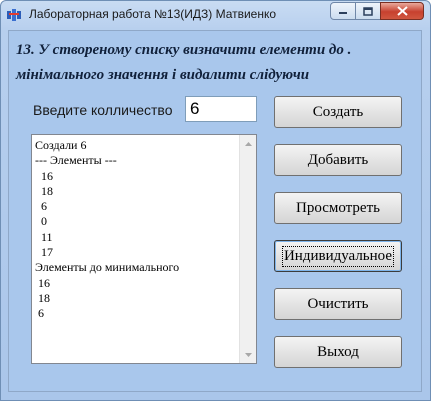 This screenshot has height=401, width=431. I want to click on add-button: Добавить, so click(338, 160).